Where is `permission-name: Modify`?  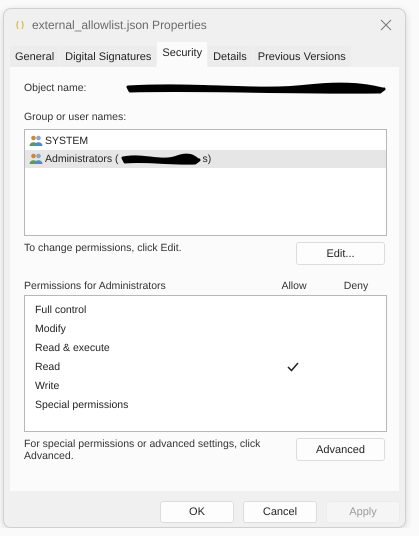
permission-name: Modify is located at coordinates (51, 328).